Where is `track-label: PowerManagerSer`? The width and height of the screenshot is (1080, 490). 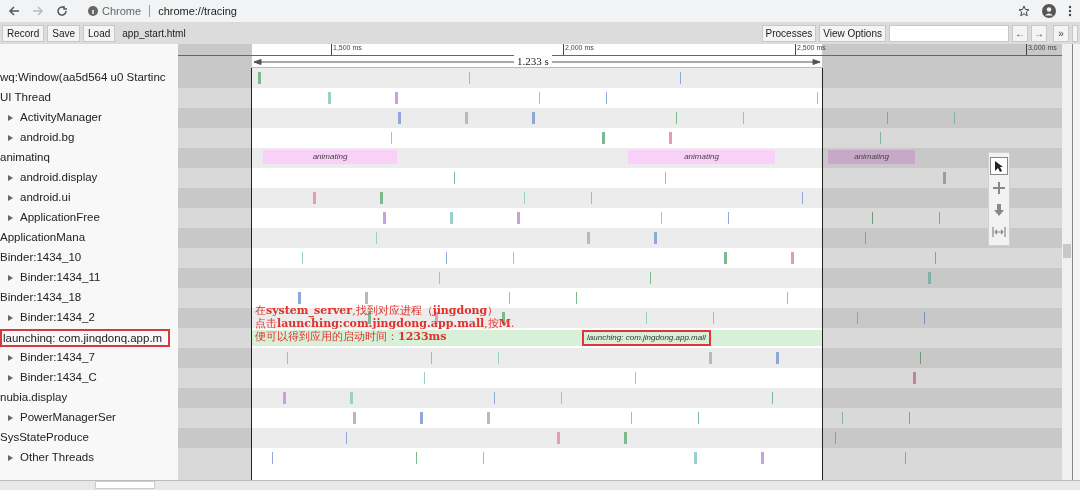
track-label: PowerManagerSer is located at coordinates (68, 418).